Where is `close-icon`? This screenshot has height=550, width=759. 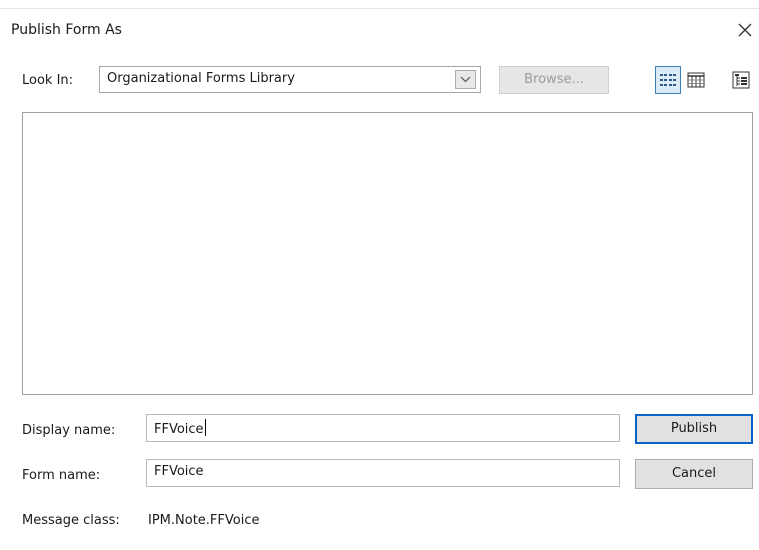 close-icon is located at coordinates (745, 30).